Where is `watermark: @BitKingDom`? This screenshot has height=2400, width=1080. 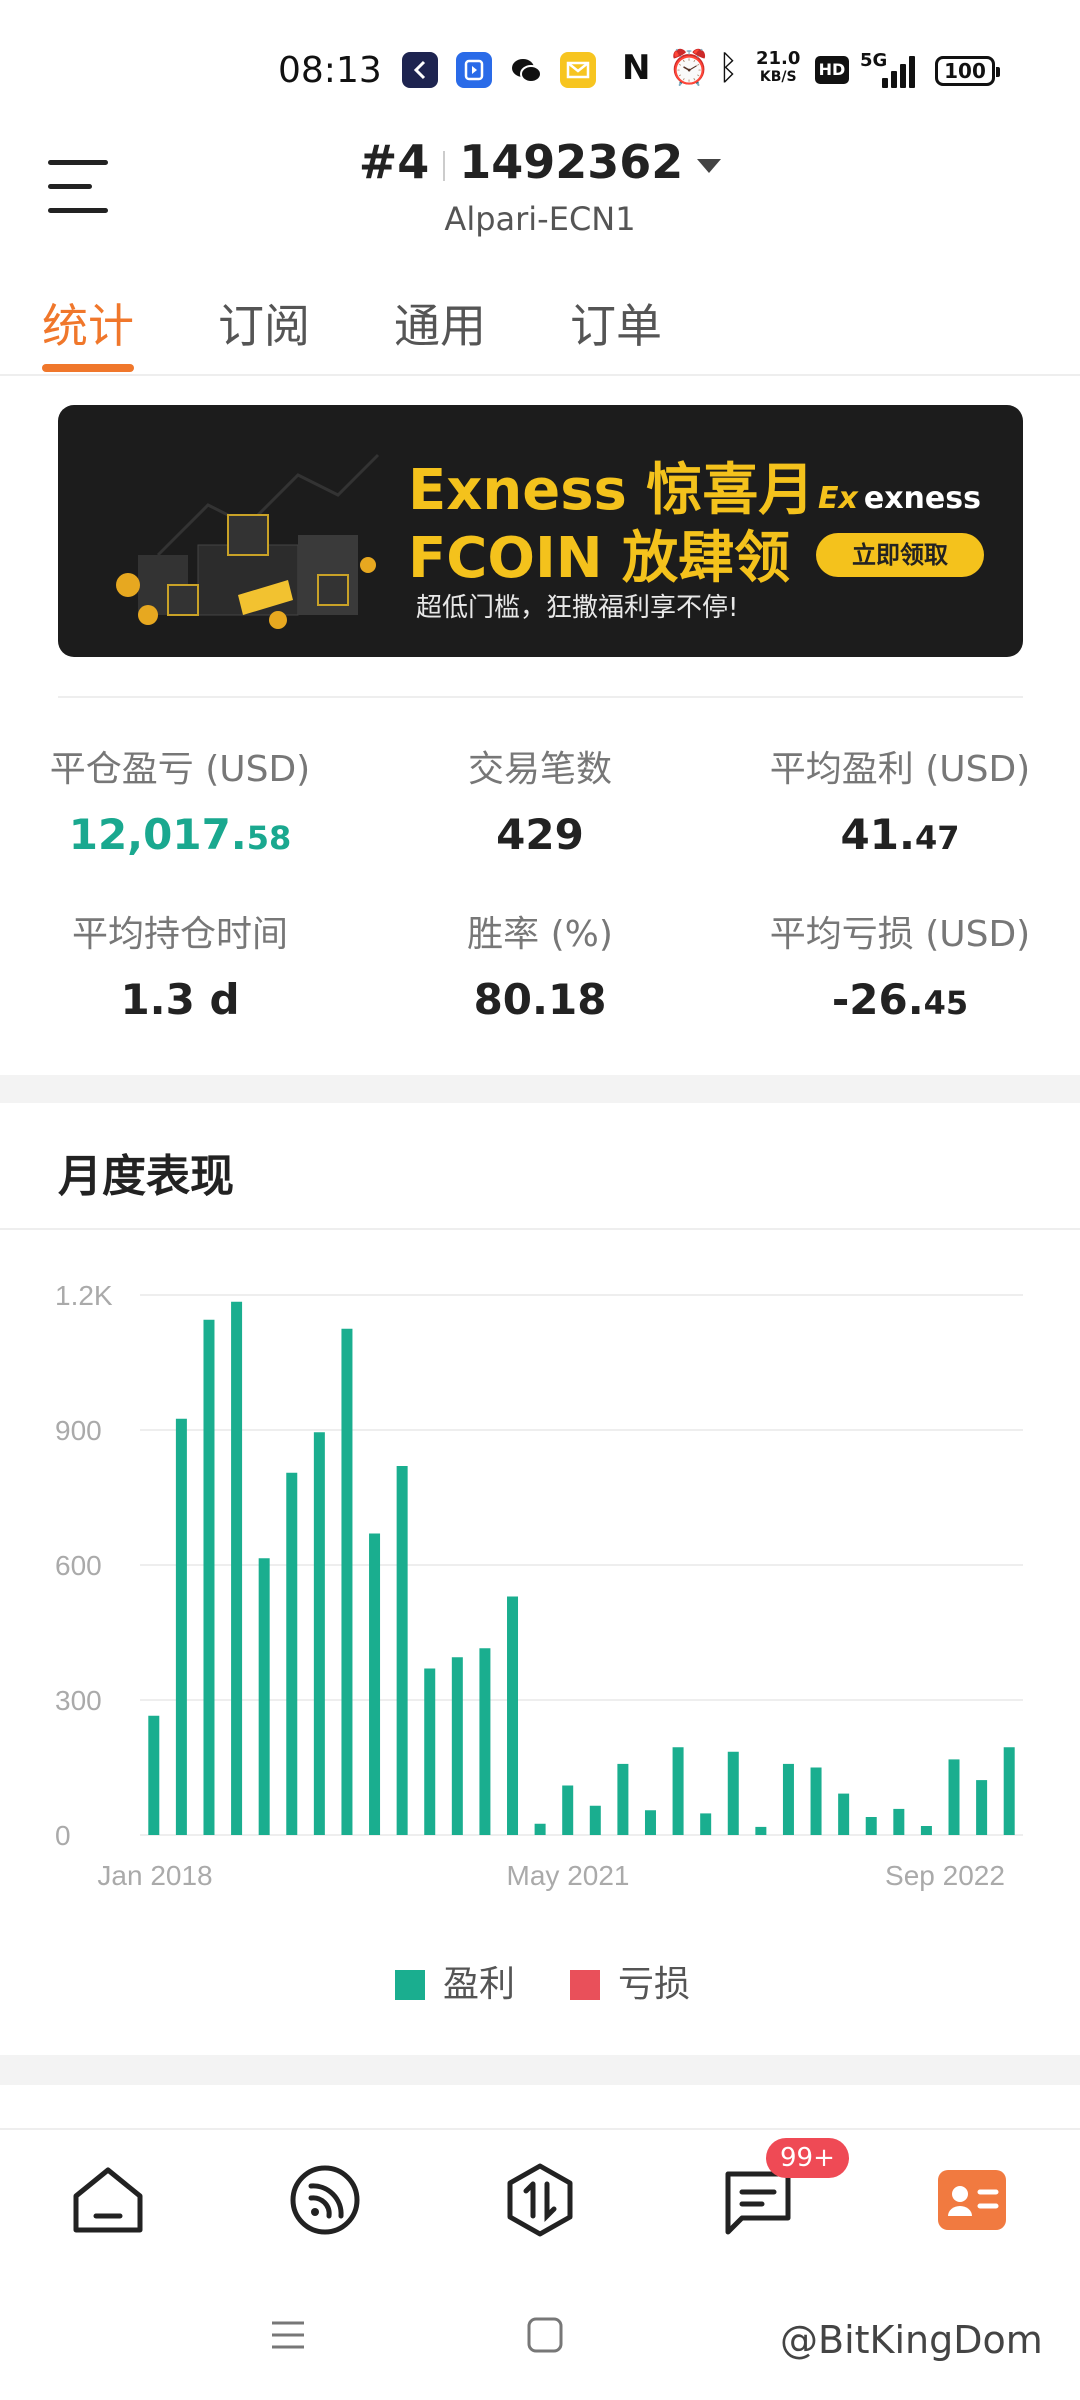
watermark: @BitKingDom is located at coordinates (911, 2340).